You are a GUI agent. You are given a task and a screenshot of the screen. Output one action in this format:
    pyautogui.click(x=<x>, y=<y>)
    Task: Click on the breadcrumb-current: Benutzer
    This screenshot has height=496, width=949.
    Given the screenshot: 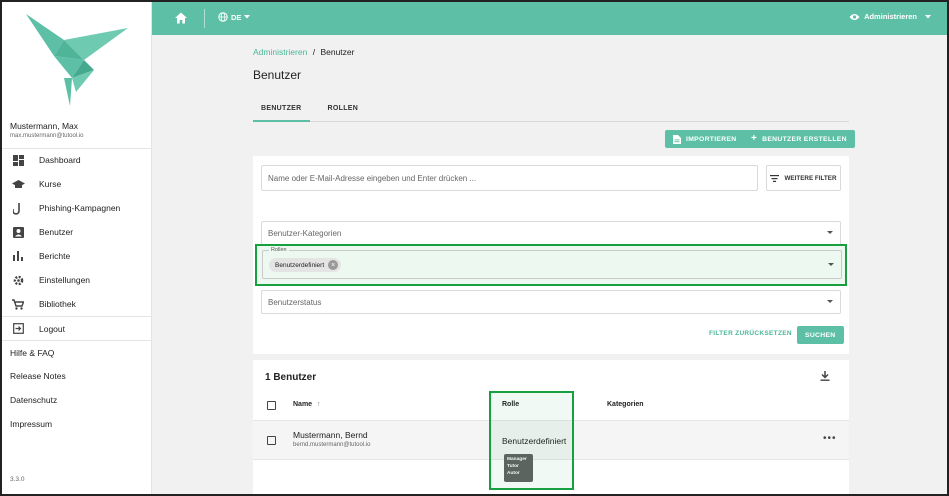 What is the action you would take?
    pyautogui.click(x=337, y=52)
    